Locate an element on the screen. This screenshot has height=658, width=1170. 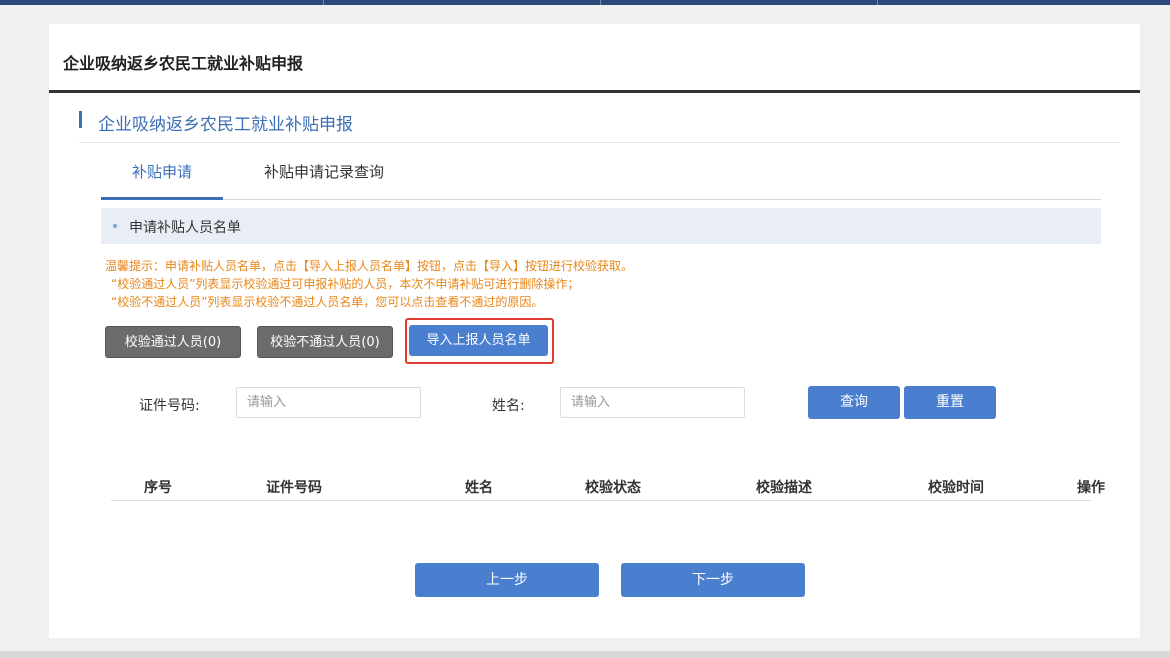
name-input is located at coordinates (652, 402).